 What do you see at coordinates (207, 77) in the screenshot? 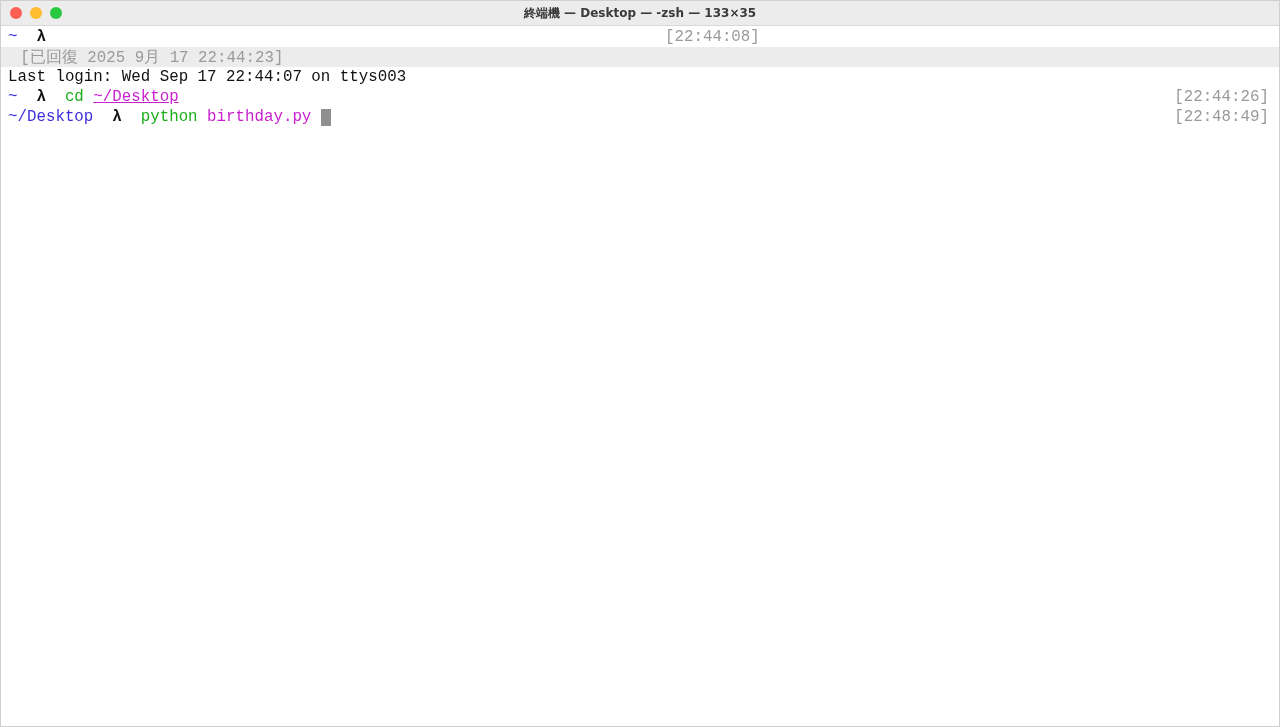
I see `output-text: Last login: Wed Sep 17 22:44:07 on ttys003` at bounding box center [207, 77].